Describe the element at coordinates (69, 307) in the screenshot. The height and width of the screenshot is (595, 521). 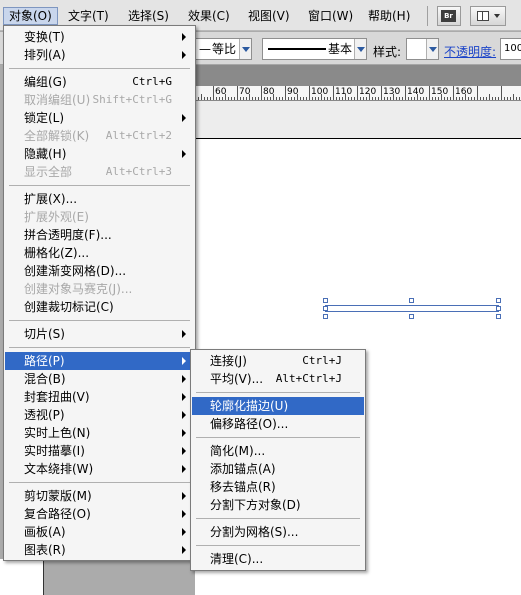
I see `object-menu-item-label: 创建裁切标记(C)` at that location.